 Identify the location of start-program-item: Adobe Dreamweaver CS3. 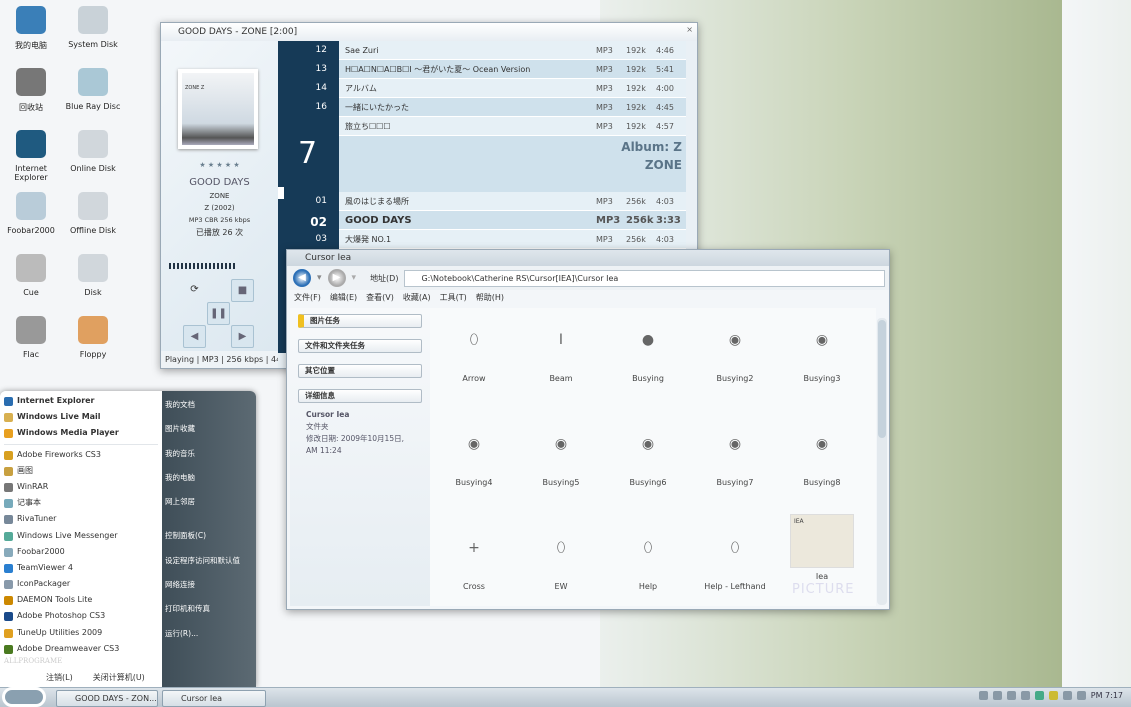
(81, 649).